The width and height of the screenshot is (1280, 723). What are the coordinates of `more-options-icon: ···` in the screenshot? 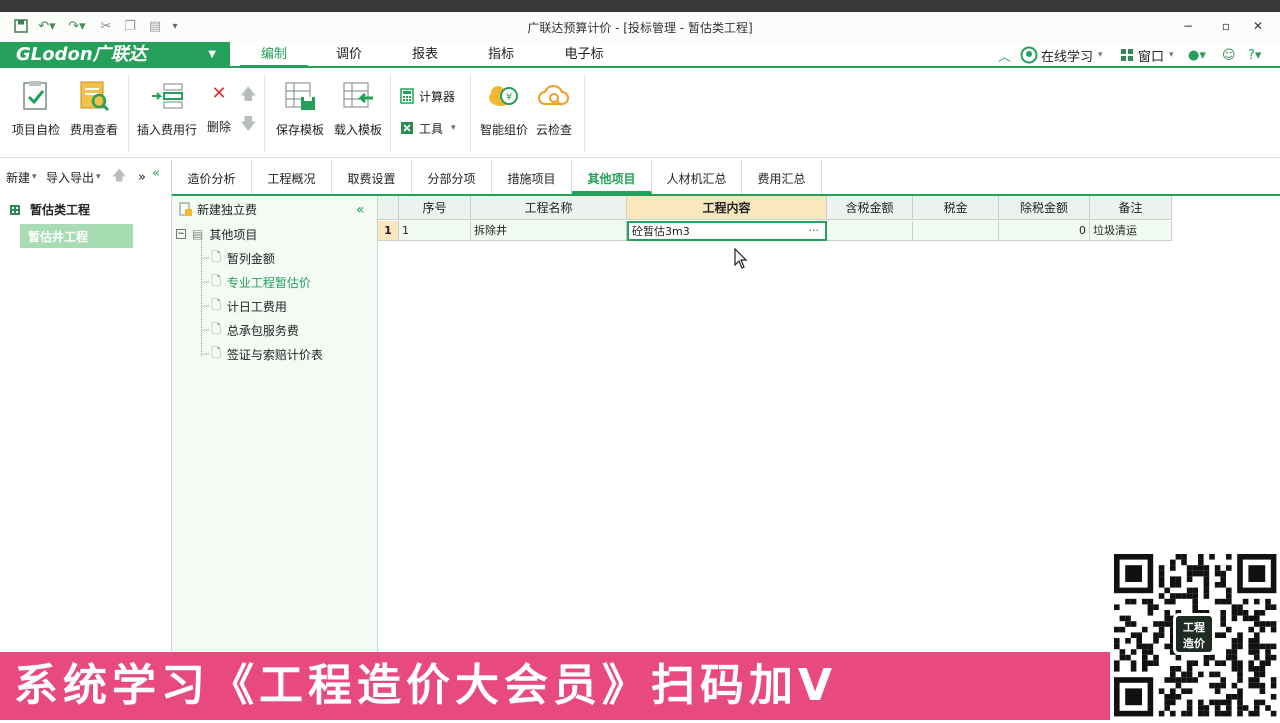 It's located at (814, 231).